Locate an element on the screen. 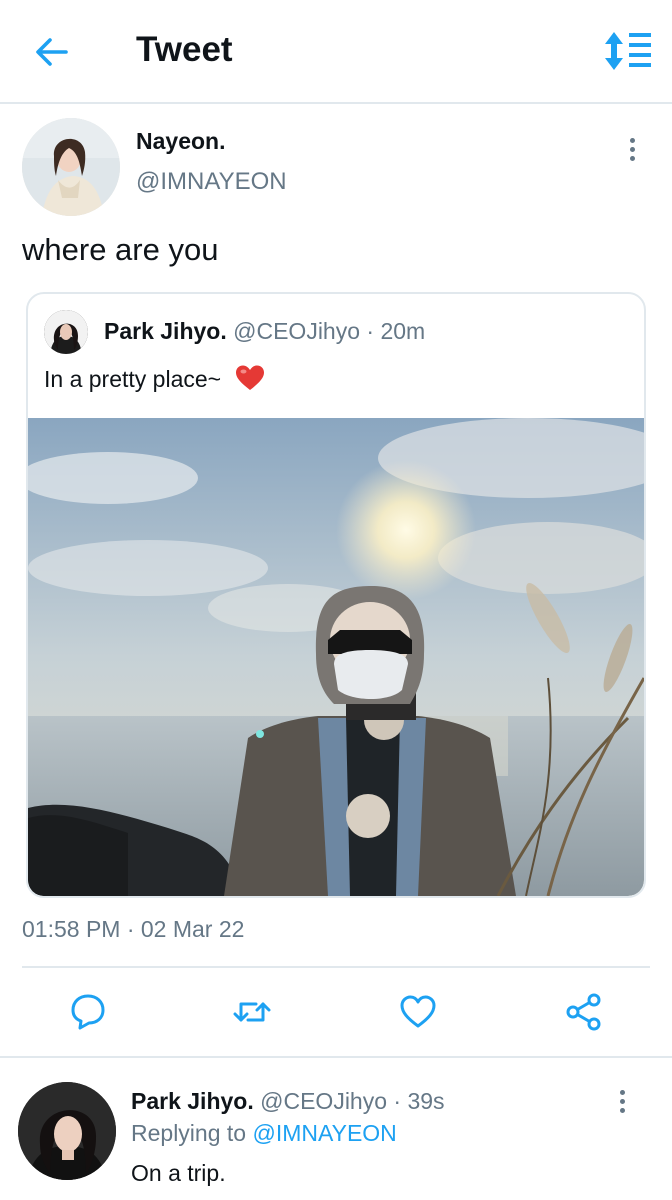  quoted-text-row: In a pretty place~ is located at coordinates (154, 378).